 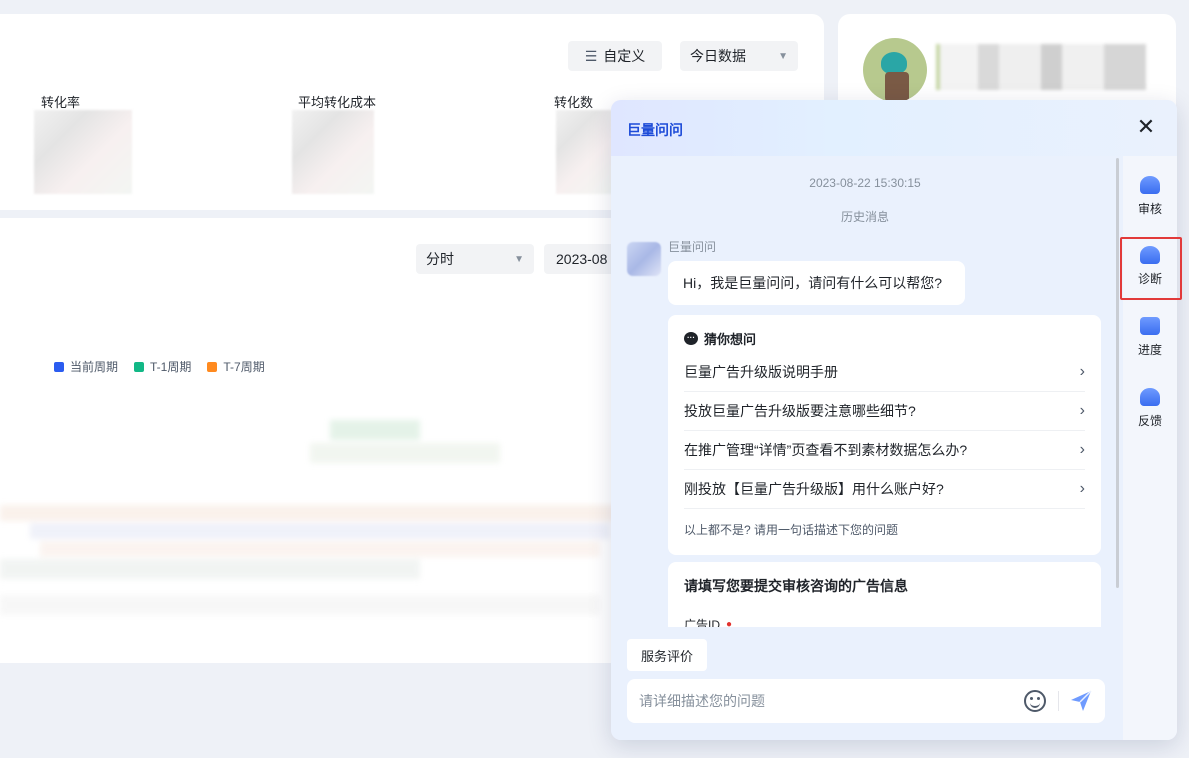 I want to click on avatar-body, so click(x=897, y=87).